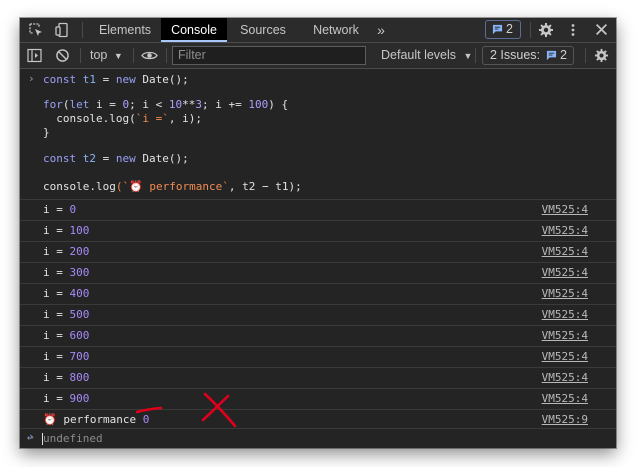  I want to click on log-row: i = 700 VM525:4, so click(318, 355).